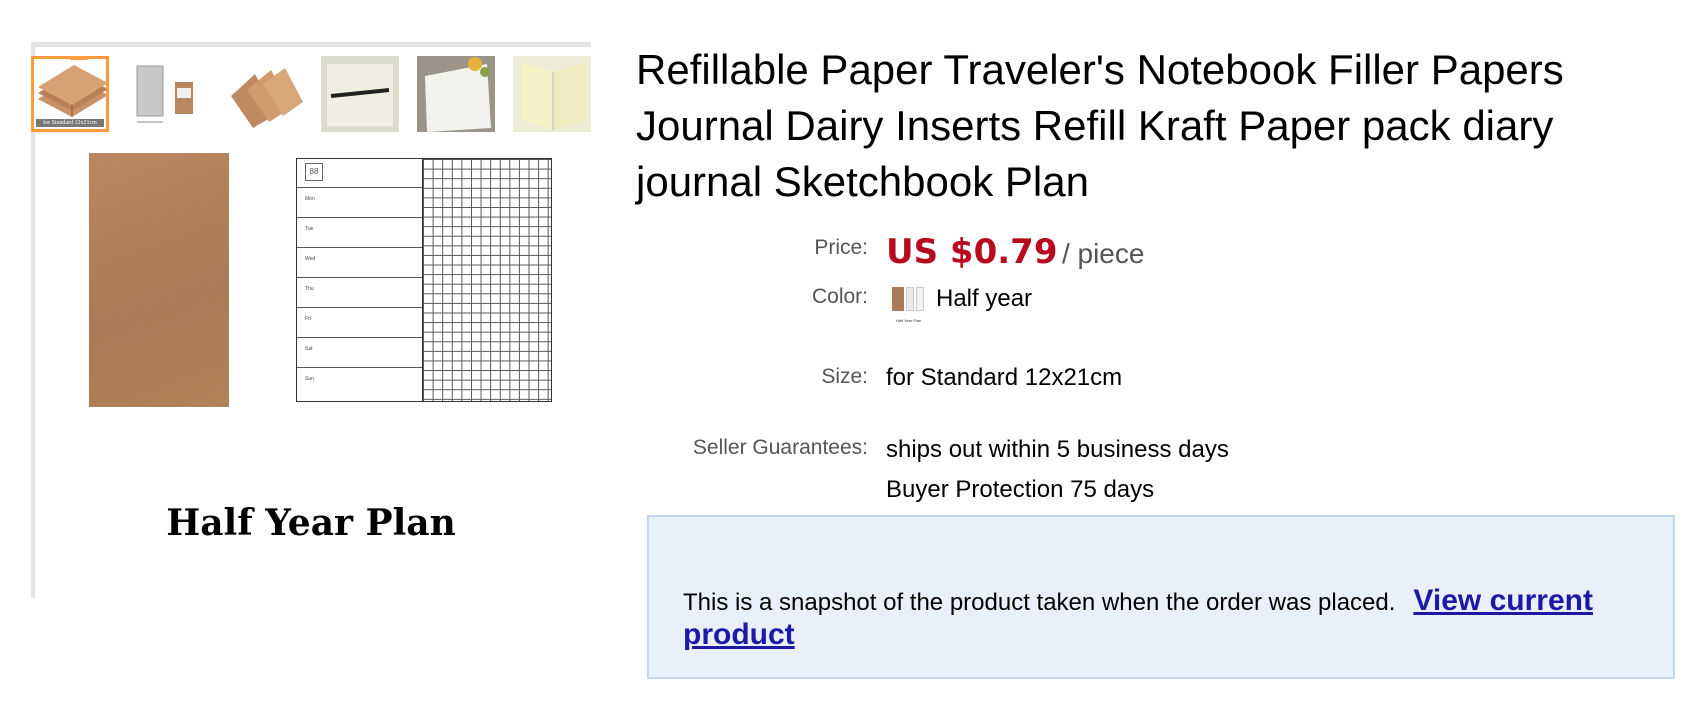  Describe the element at coordinates (1004, 377) in the screenshot. I see `size-value: for Standard 12x21cm` at that location.